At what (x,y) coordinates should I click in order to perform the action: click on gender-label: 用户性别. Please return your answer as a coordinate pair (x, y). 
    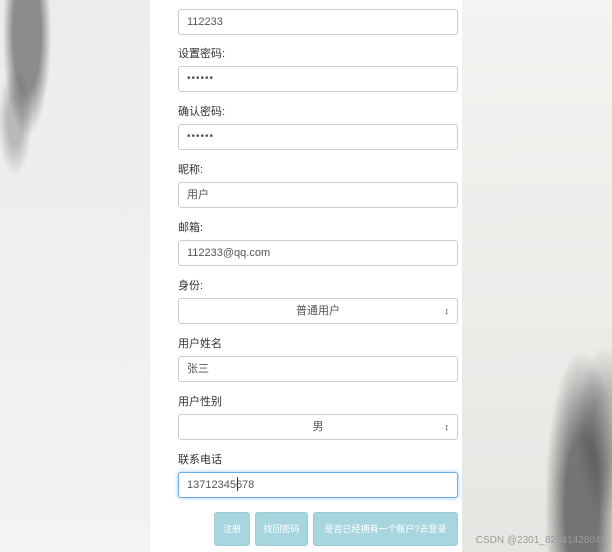
    Looking at the image, I should click on (200, 402).